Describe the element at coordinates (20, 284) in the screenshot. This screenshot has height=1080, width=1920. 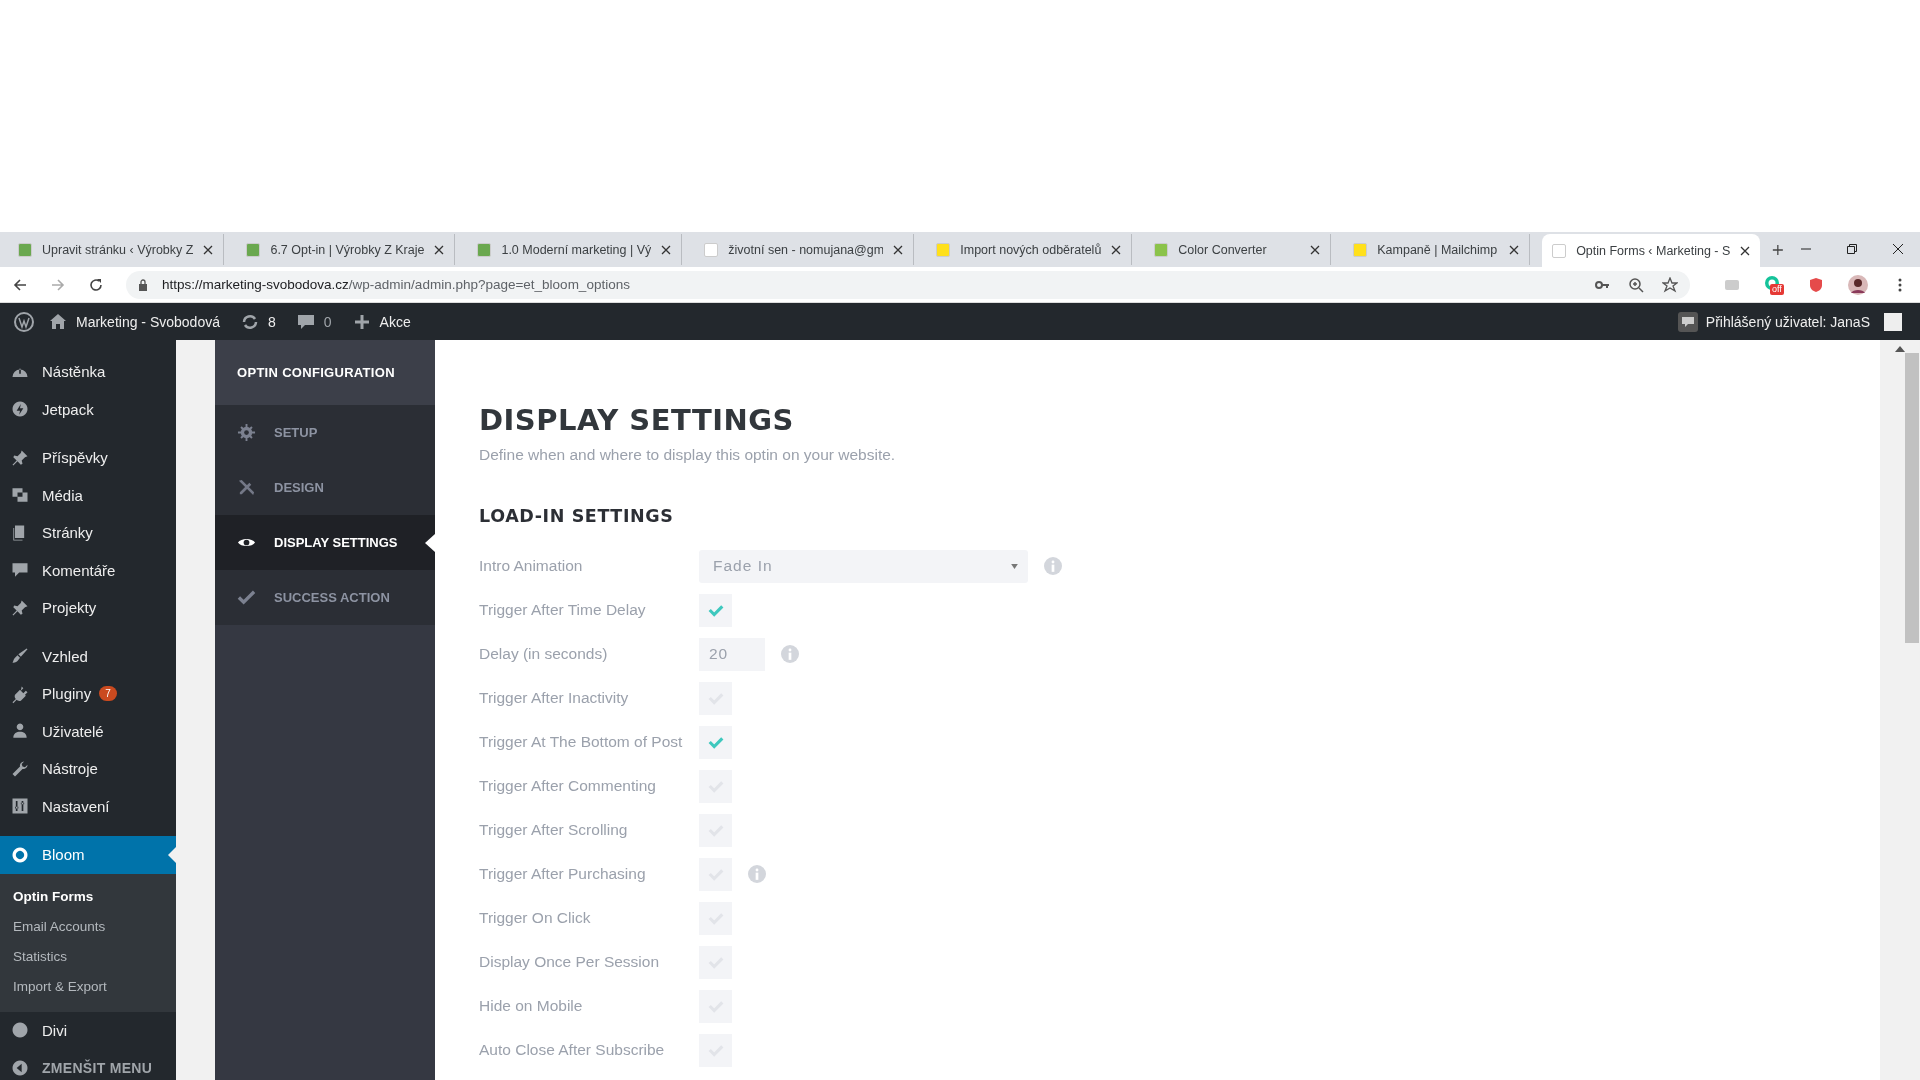
I see `back-icon` at that location.